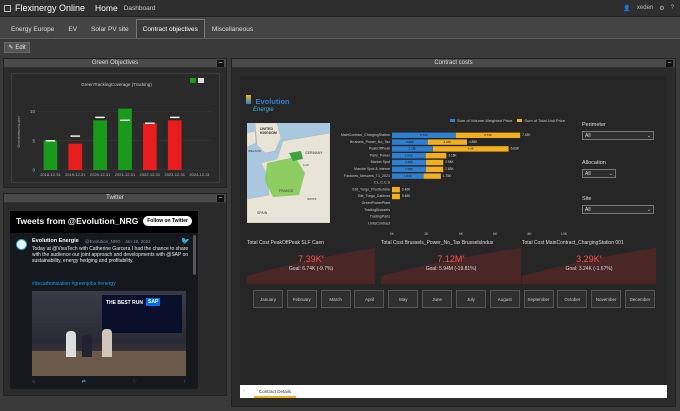  I want to click on category-label: Paris_Power, so click(380, 155).